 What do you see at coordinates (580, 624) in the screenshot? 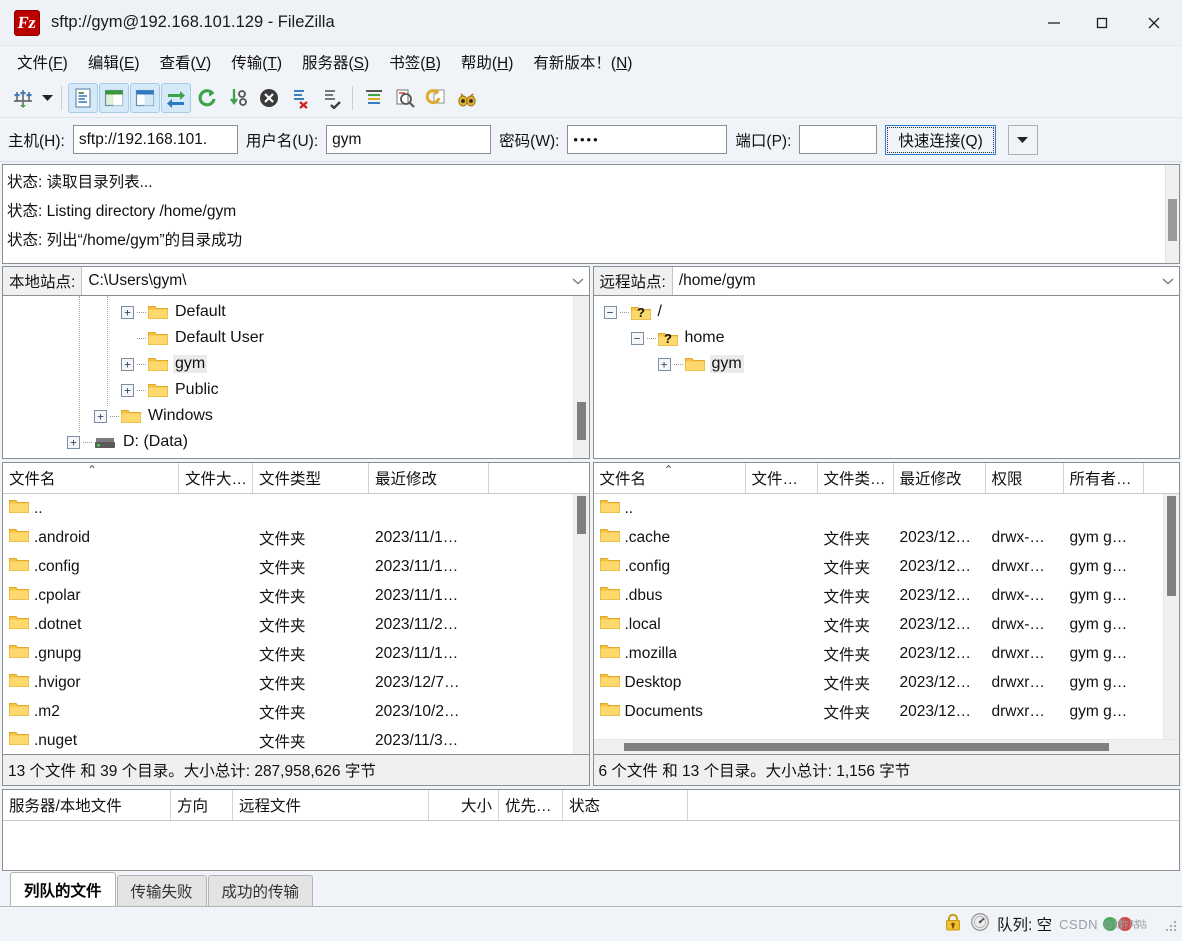
I see `local-file-list-scrollbar` at bounding box center [580, 624].